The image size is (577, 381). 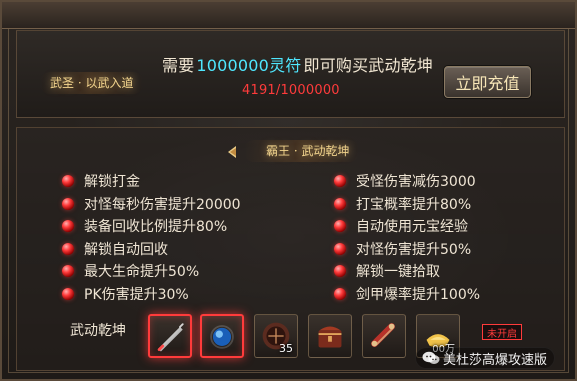 I want to click on benefit-item: 打宝概率提升80%, so click(x=407, y=204).